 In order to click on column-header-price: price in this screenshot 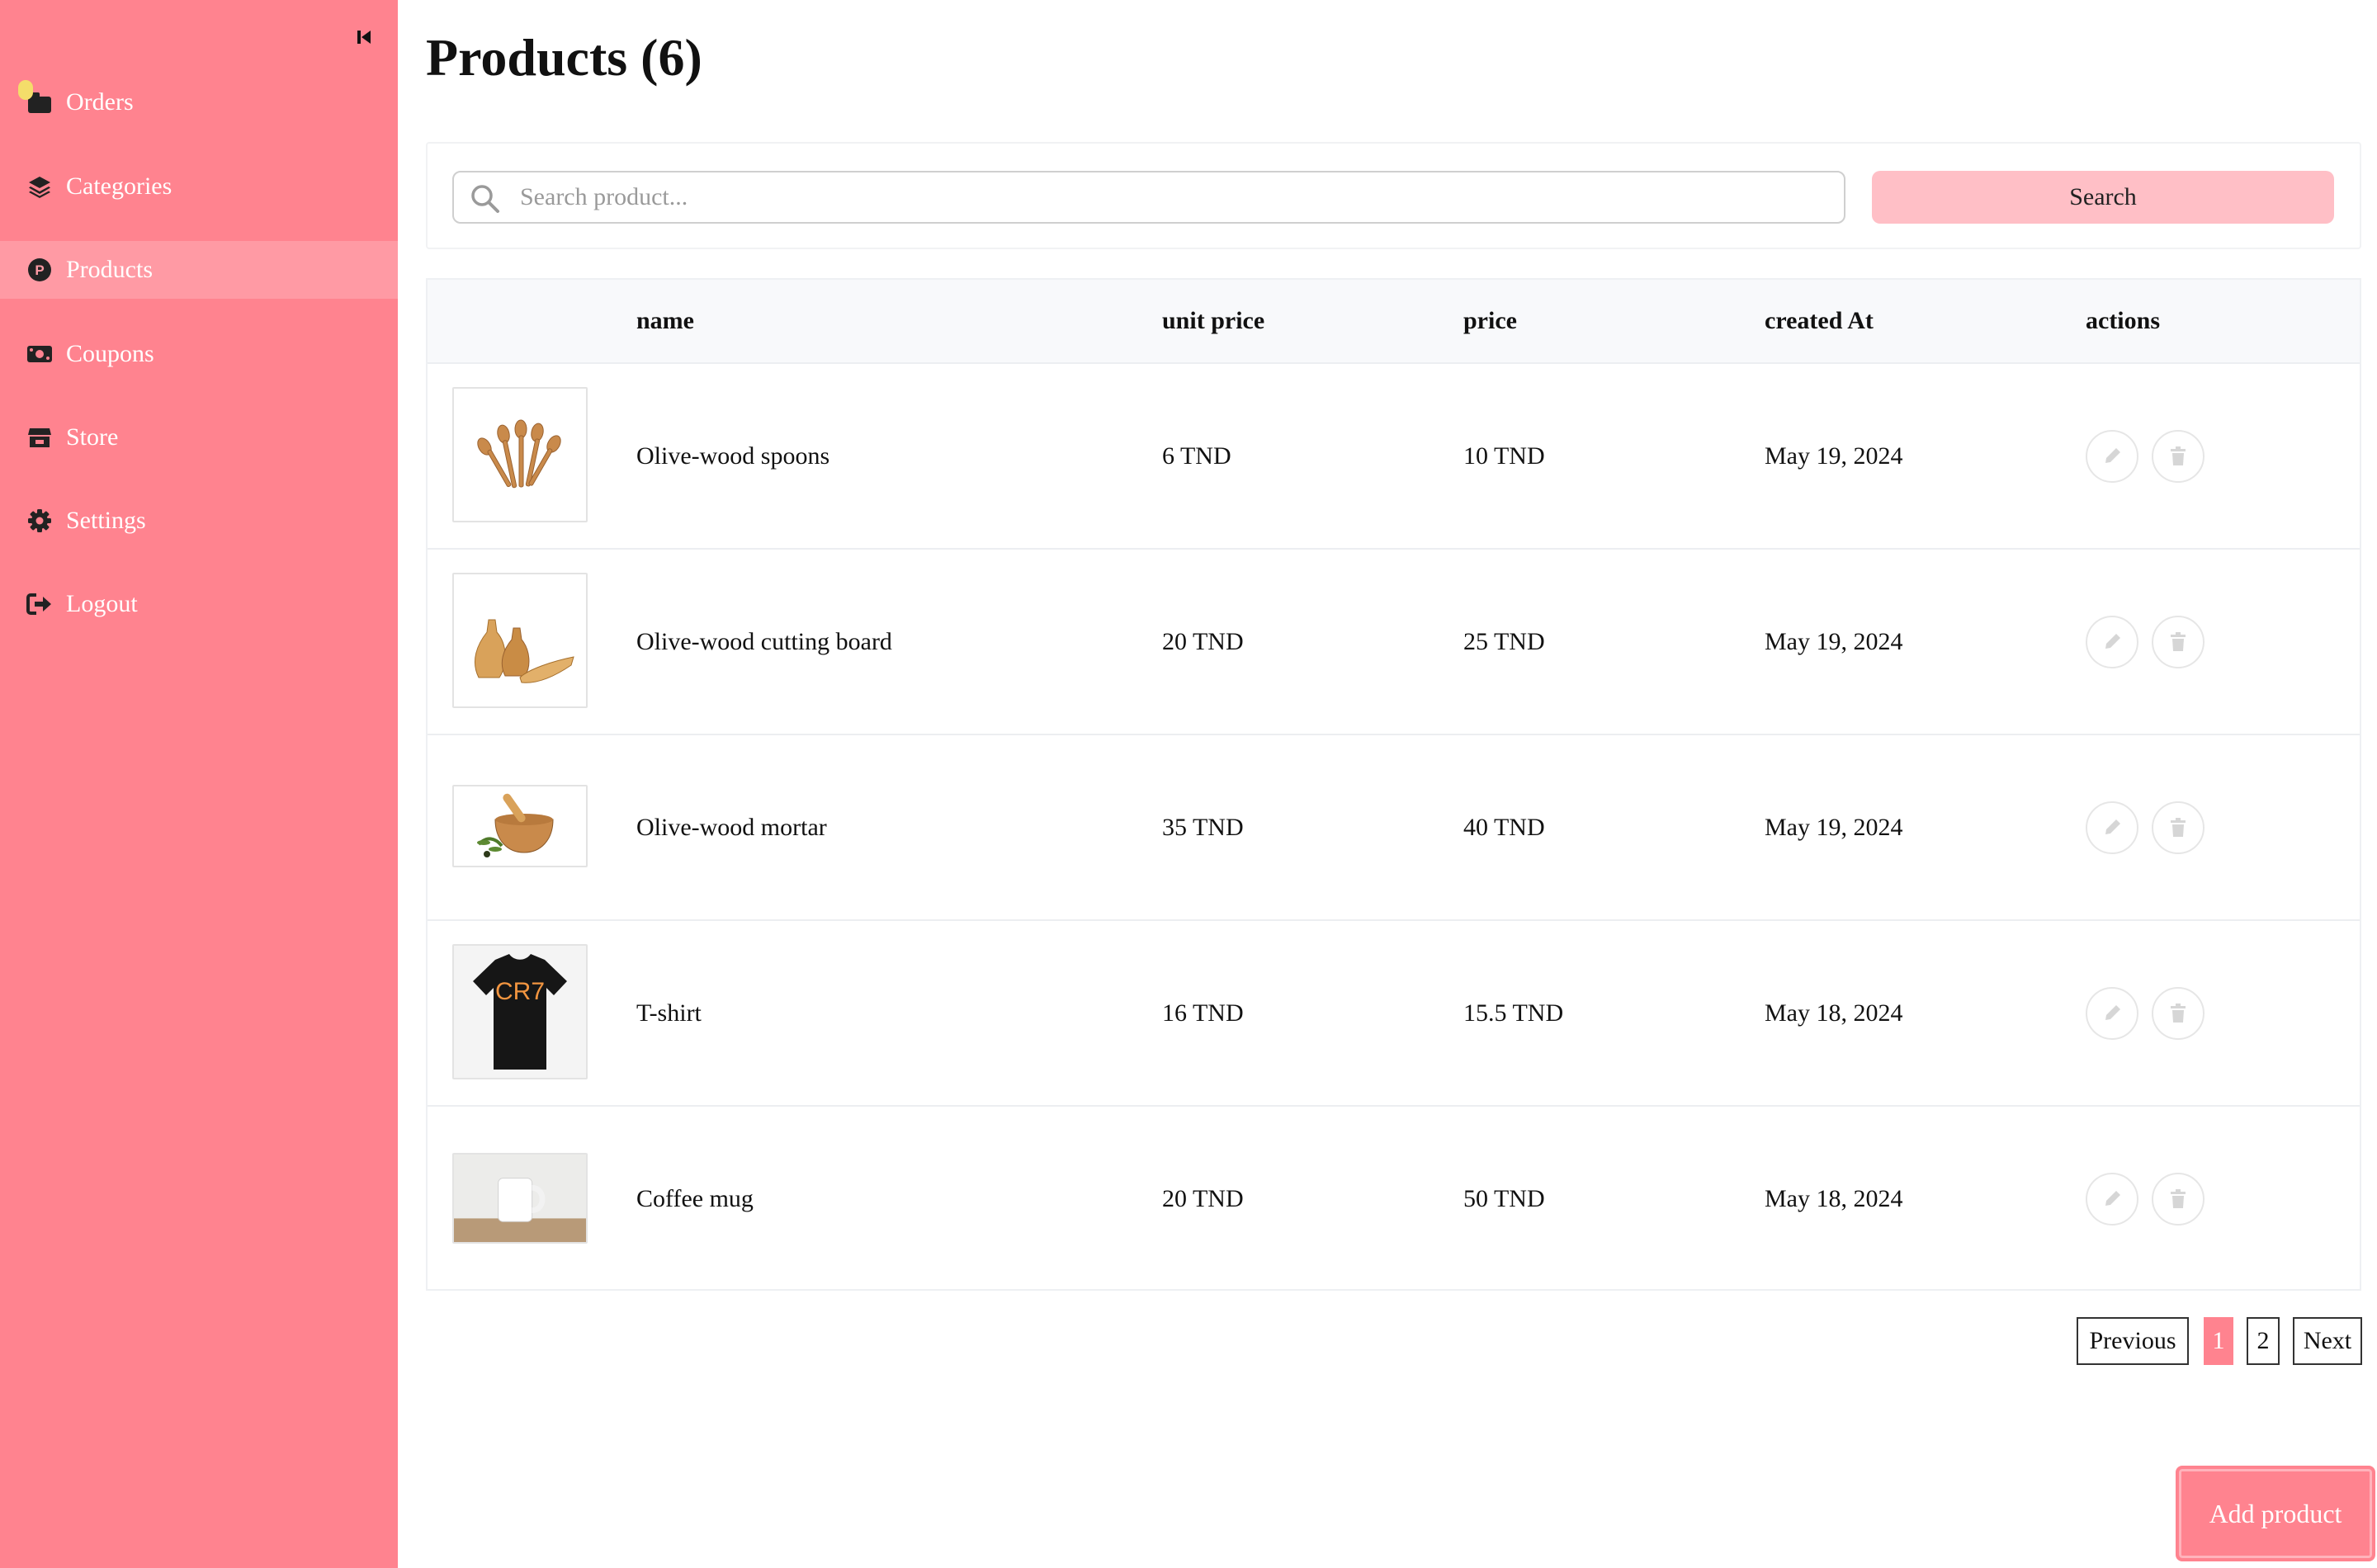, I will do `click(1490, 321)`.